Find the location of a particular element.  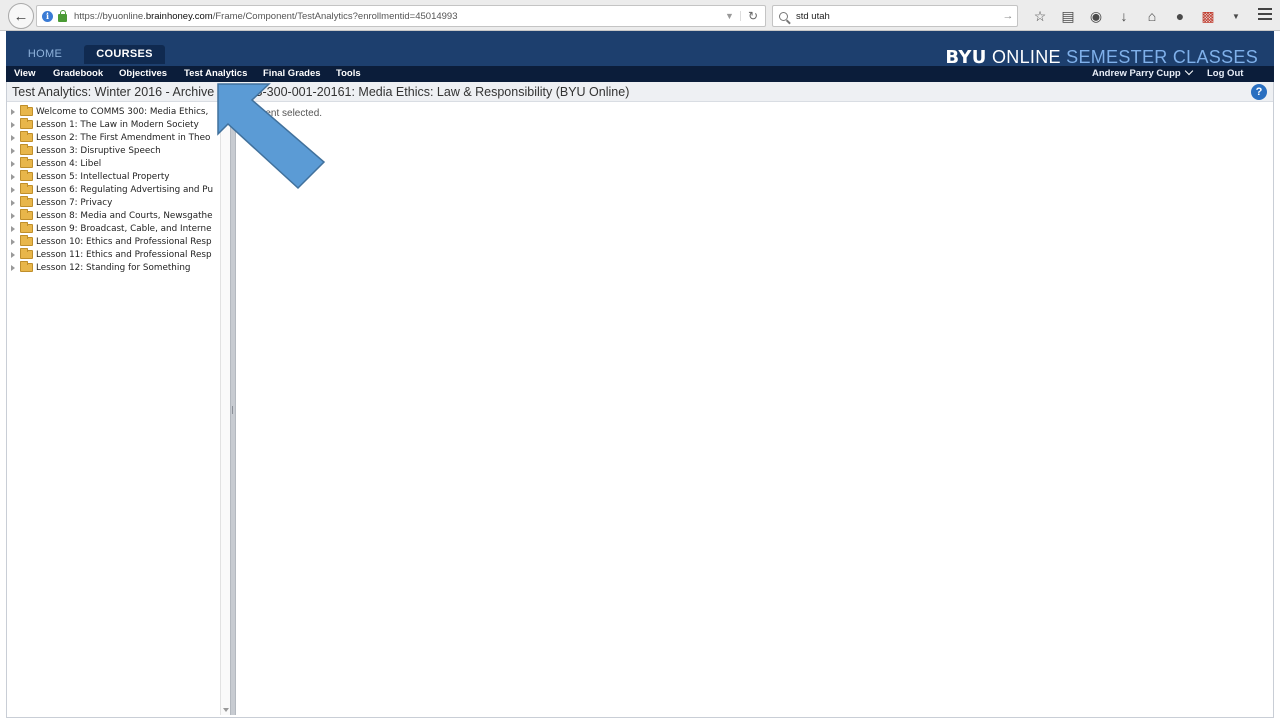

tree-item: Lesson 12: Standing for Something is located at coordinates (115, 267).